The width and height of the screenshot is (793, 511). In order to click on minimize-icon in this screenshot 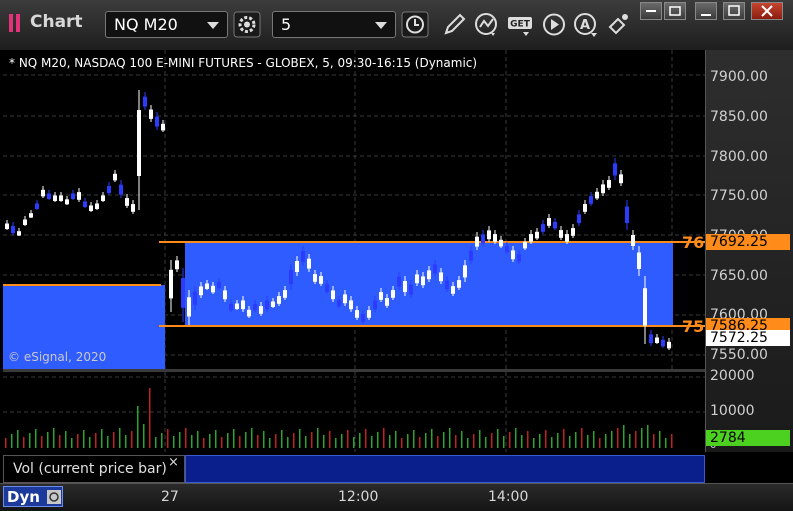, I will do `click(675, 11)`.